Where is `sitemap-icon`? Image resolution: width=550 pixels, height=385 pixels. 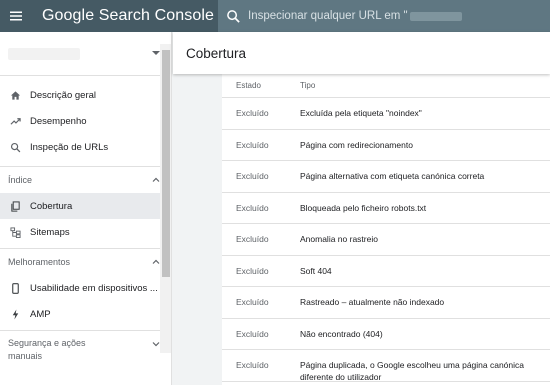 sitemap-icon is located at coordinates (15, 232).